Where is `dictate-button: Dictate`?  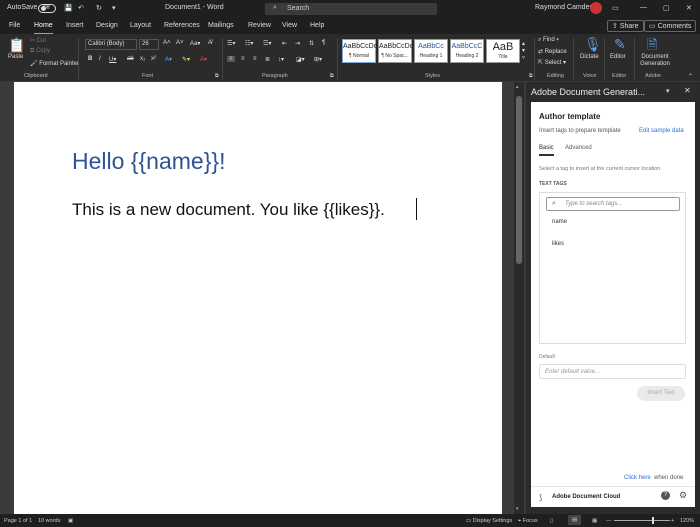 dictate-button: Dictate is located at coordinates (589, 57).